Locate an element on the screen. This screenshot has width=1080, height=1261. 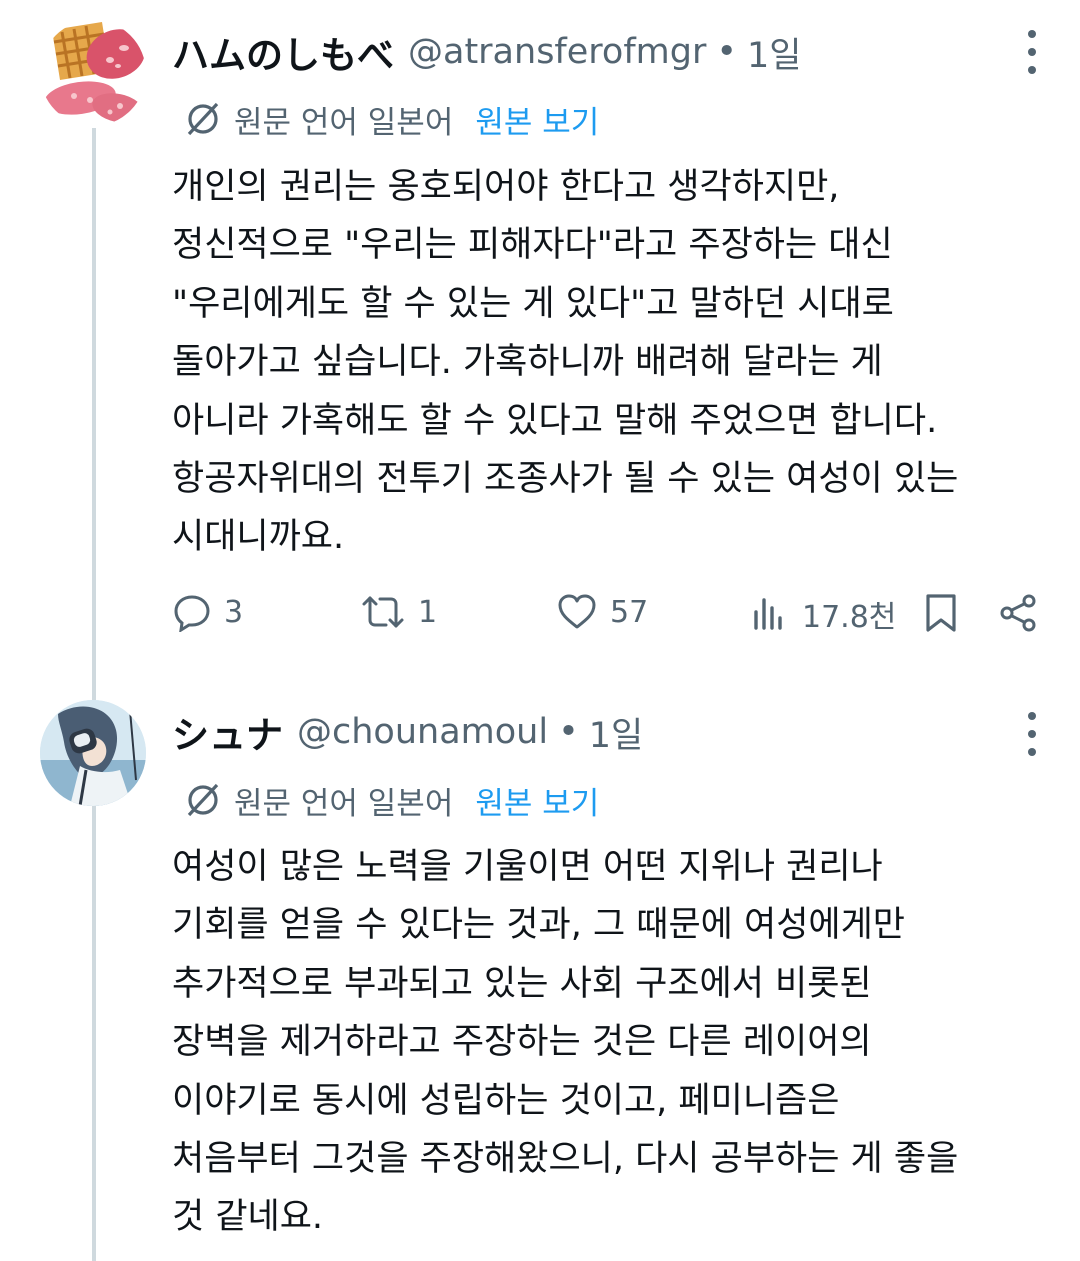
bookmark-button is located at coordinates (941, 613).